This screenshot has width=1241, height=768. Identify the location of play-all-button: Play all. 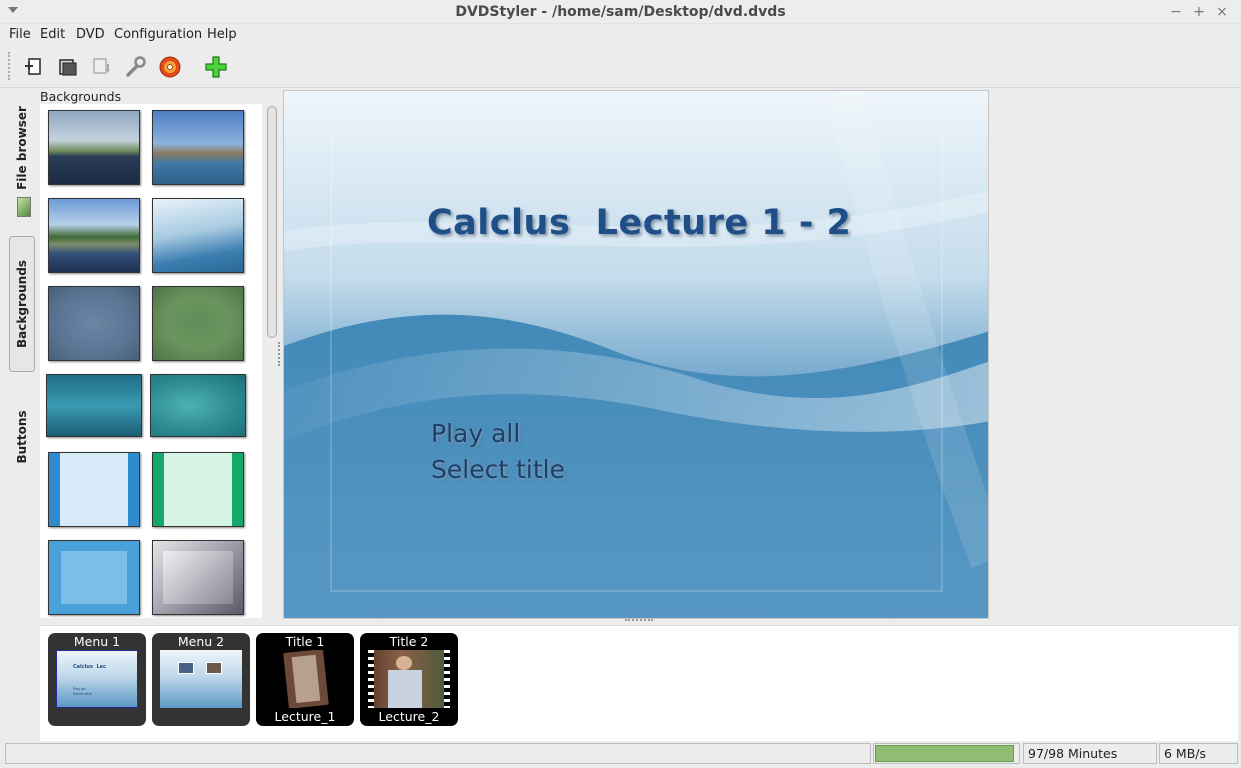
(475, 433).